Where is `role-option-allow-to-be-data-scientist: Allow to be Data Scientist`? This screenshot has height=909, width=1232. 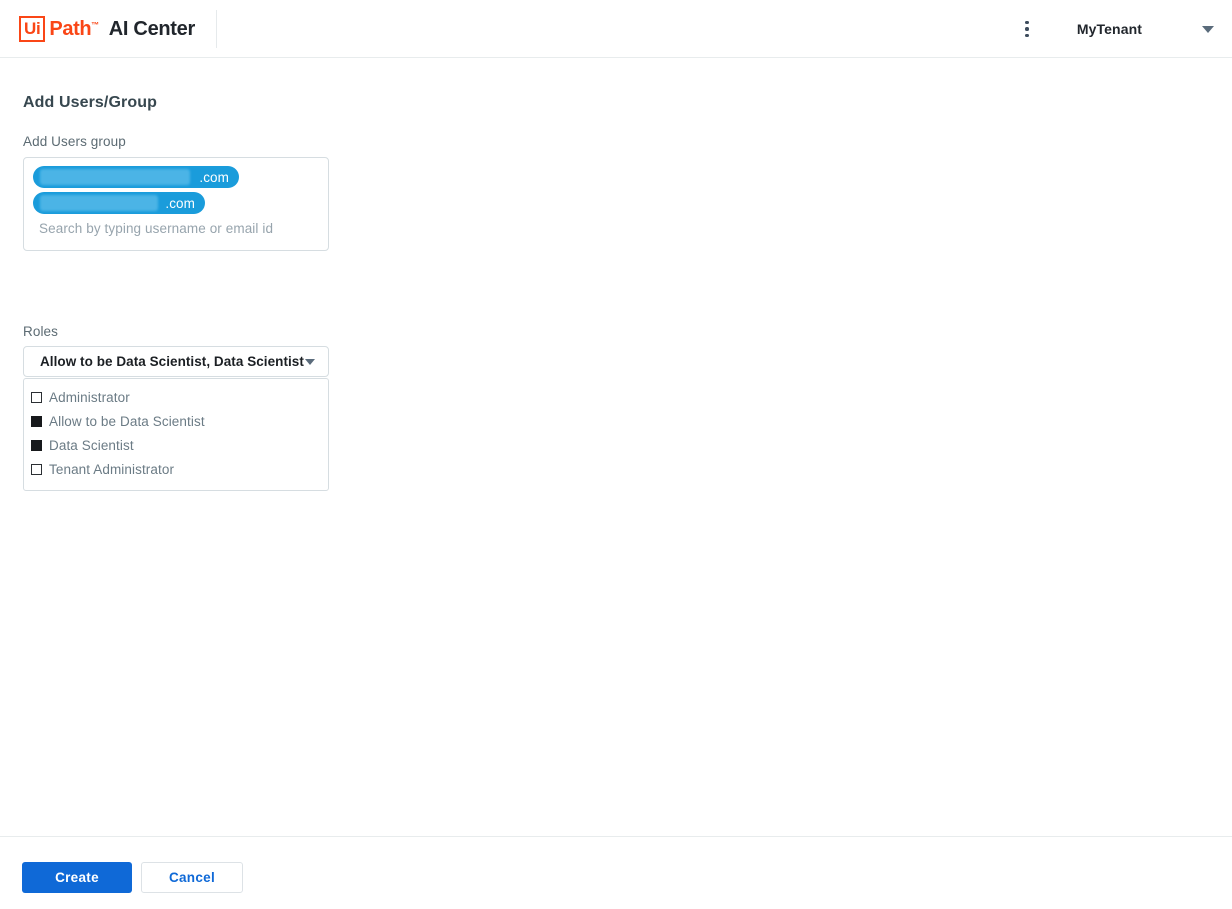
role-option-allow-to-be-data-scientist: Allow to be Data Scientist is located at coordinates (176, 421).